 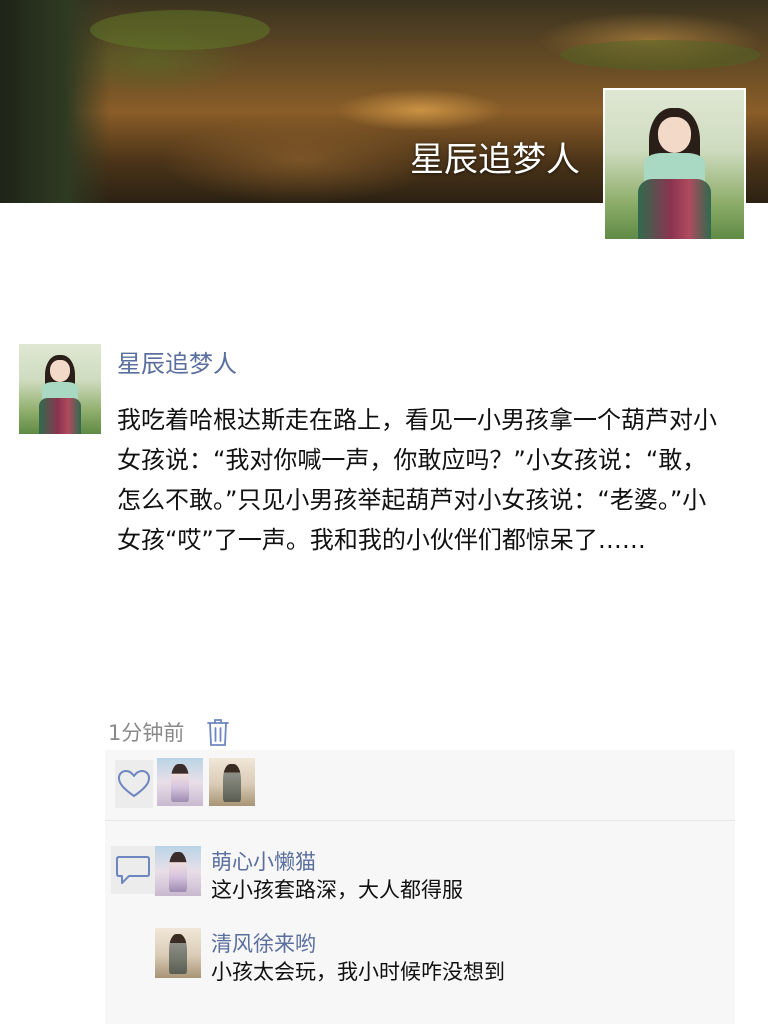 I want to click on comment-author-name: 萌心小懒猫, so click(x=263, y=861).